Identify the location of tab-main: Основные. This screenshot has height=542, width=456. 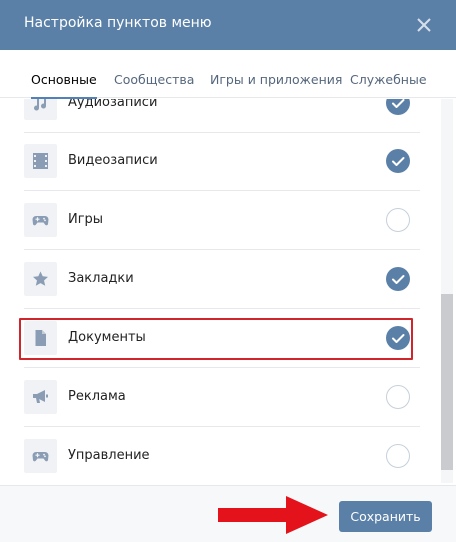
(64, 74).